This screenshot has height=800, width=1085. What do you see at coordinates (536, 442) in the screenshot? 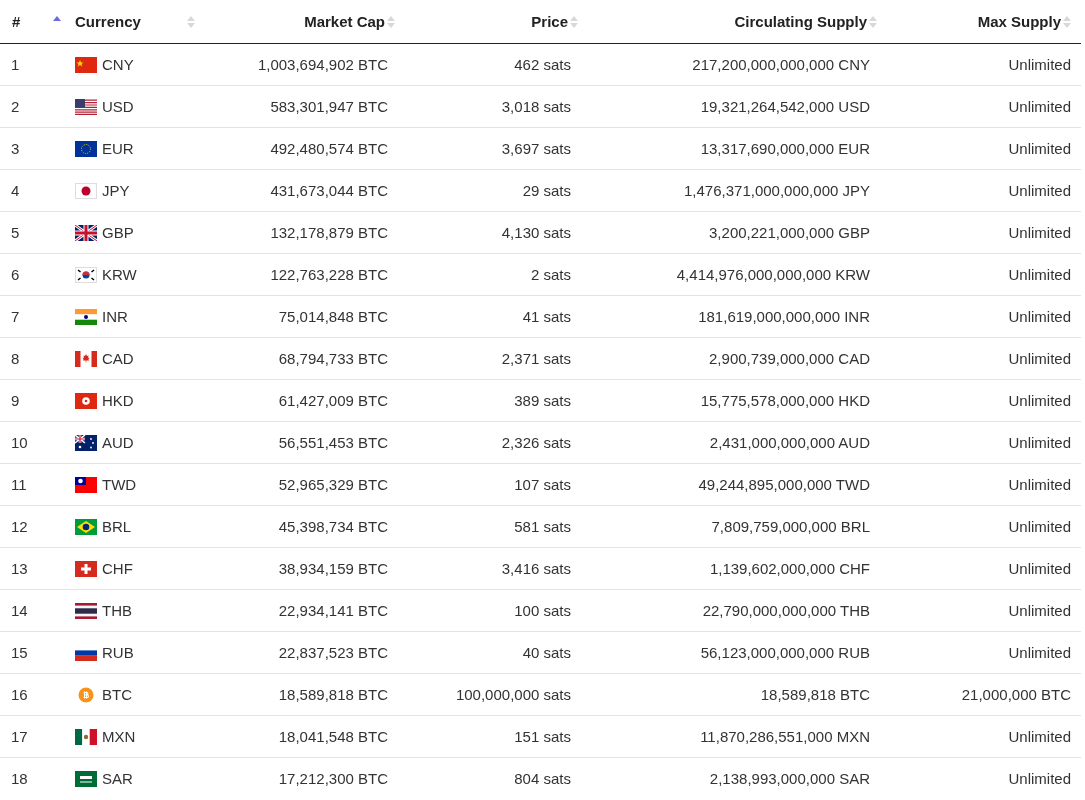
I see `price-cell: 2,326 sats` at bounding box center [536, 442].